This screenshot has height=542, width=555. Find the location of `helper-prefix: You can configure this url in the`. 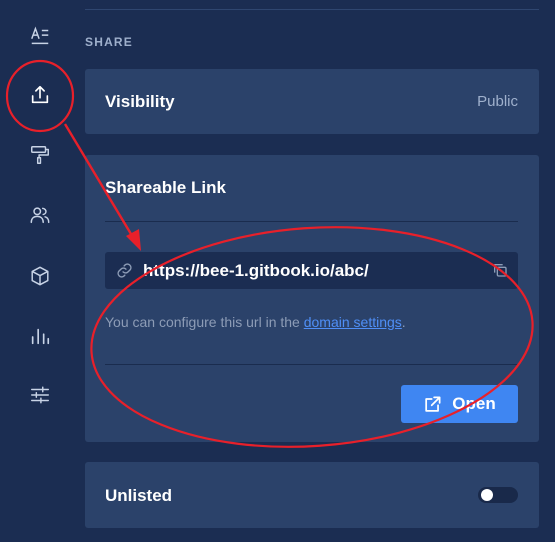

helper-prefix: You can configure this url in the is located at coordinates (204, 322).